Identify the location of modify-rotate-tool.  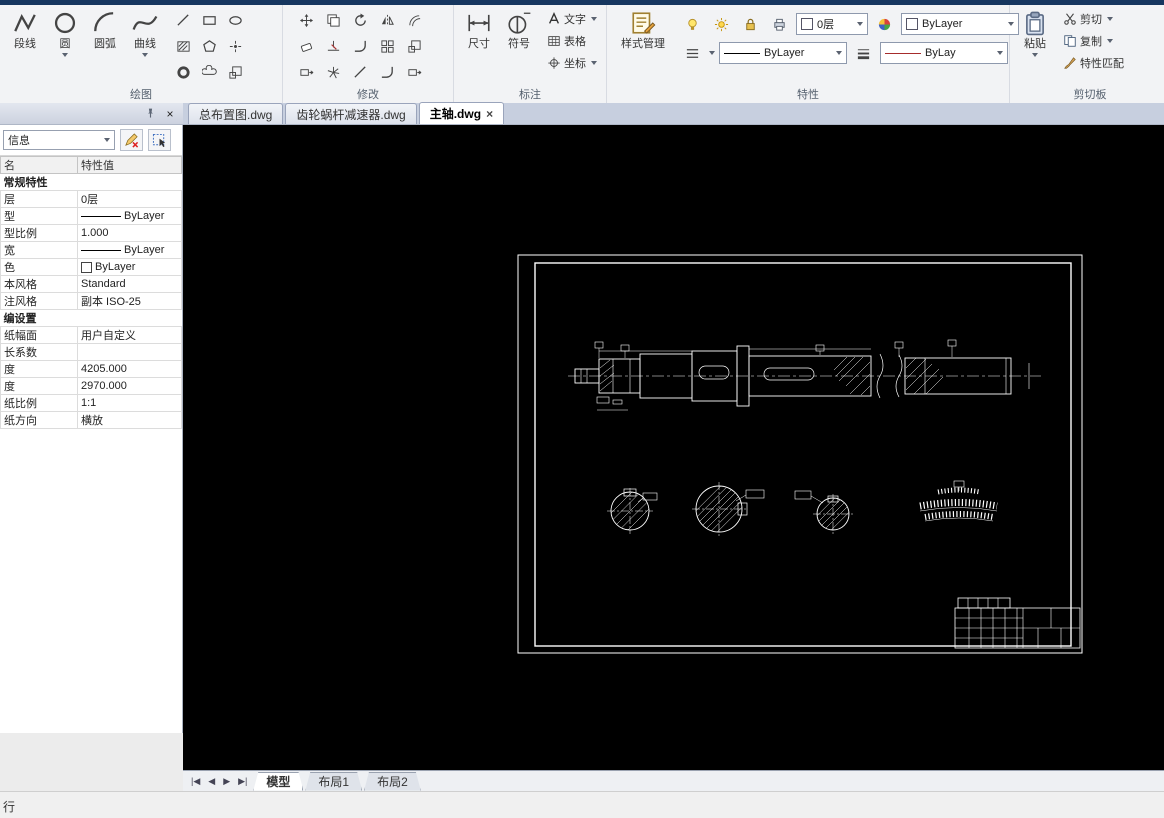
(360, 20).